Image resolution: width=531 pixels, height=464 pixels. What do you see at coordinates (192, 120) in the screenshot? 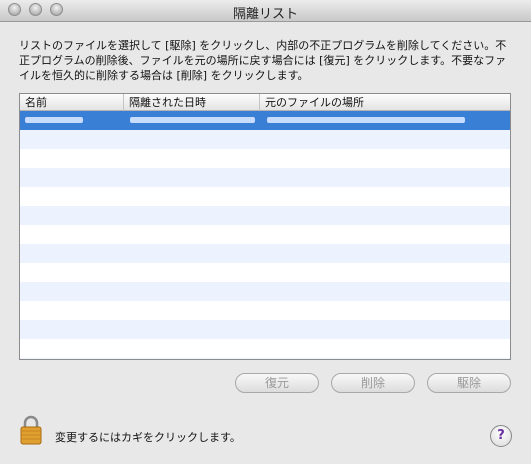
I see `redacted-date-cell` at bounding box center [192, 120].